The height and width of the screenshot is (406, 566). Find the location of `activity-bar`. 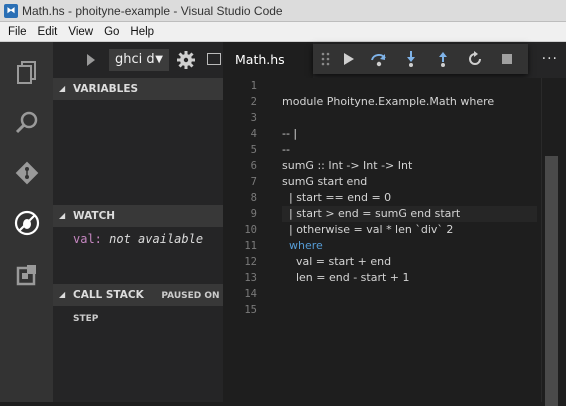

activity-bar is located at coordinates (26, 222).